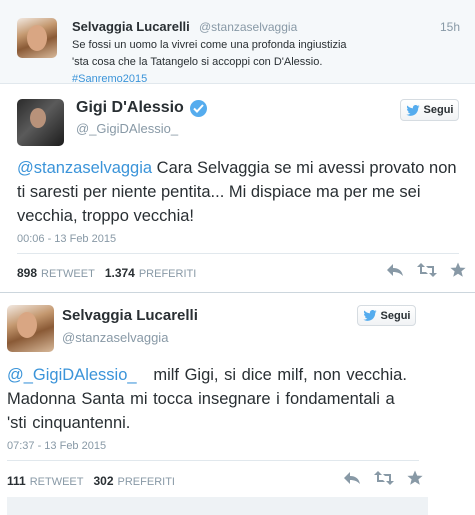  Describe the element at coordinates (27, 273) in the screenshot. I see `tweet1-retweet-count: 898` at that location.